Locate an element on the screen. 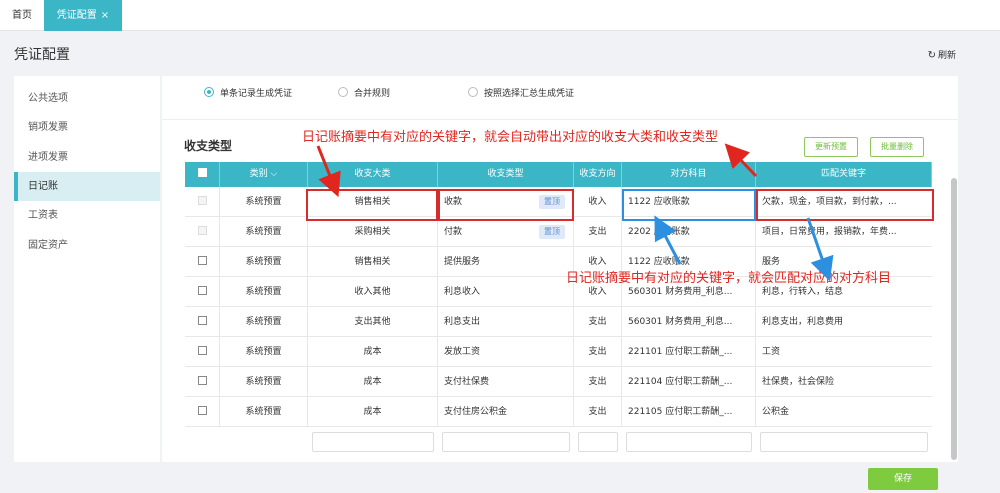 This screenshot has width=1000, height=493. section-title: 收支类型 is located at coordinates (208, 146).